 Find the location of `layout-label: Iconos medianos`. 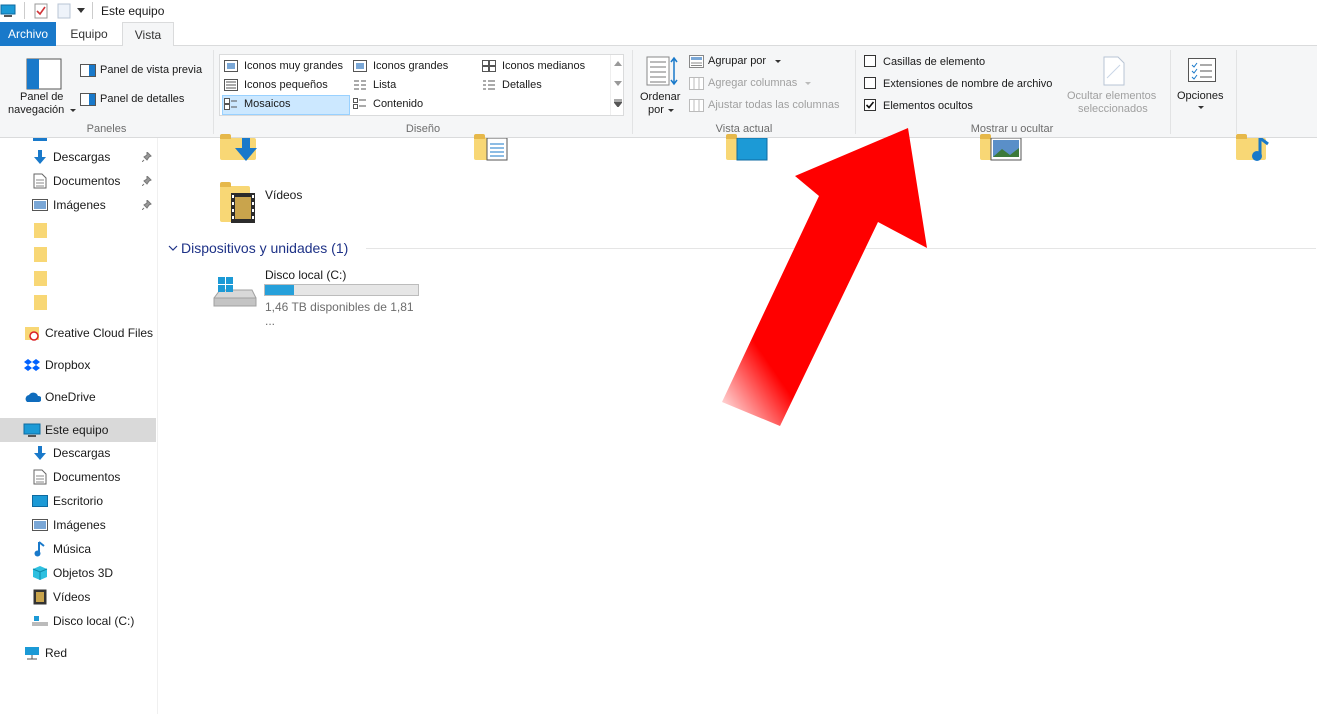

layout-label: Iconos medianos is located at coordinates (544, 66).